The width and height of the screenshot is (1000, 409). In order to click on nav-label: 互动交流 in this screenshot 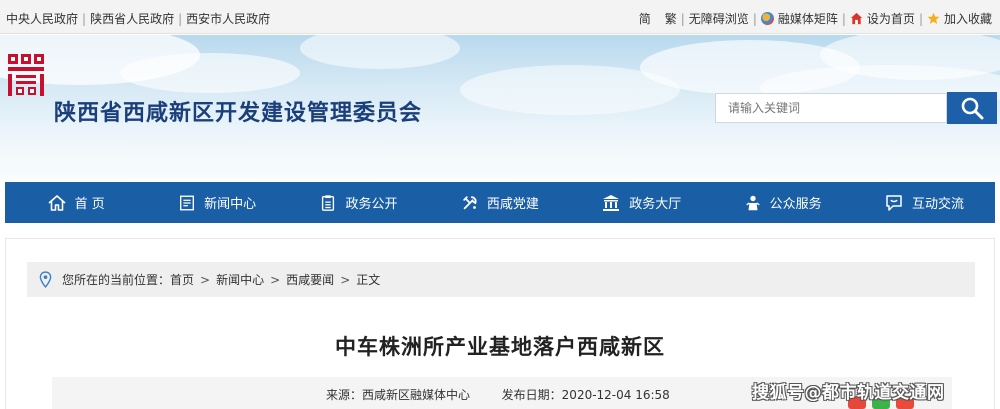, I will do `click(938, 204)`.